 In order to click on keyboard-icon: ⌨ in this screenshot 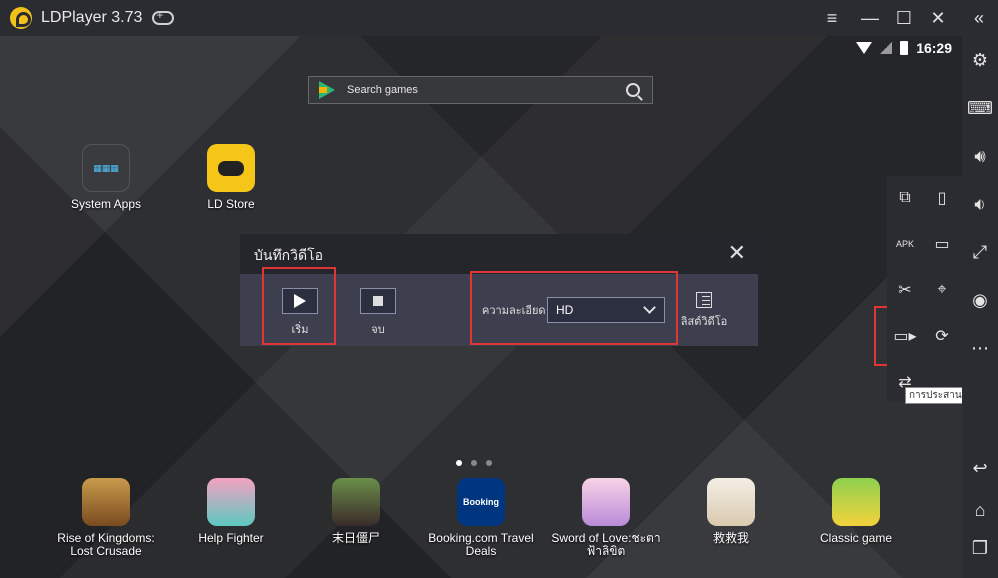, I will do `click(980, 108)`.